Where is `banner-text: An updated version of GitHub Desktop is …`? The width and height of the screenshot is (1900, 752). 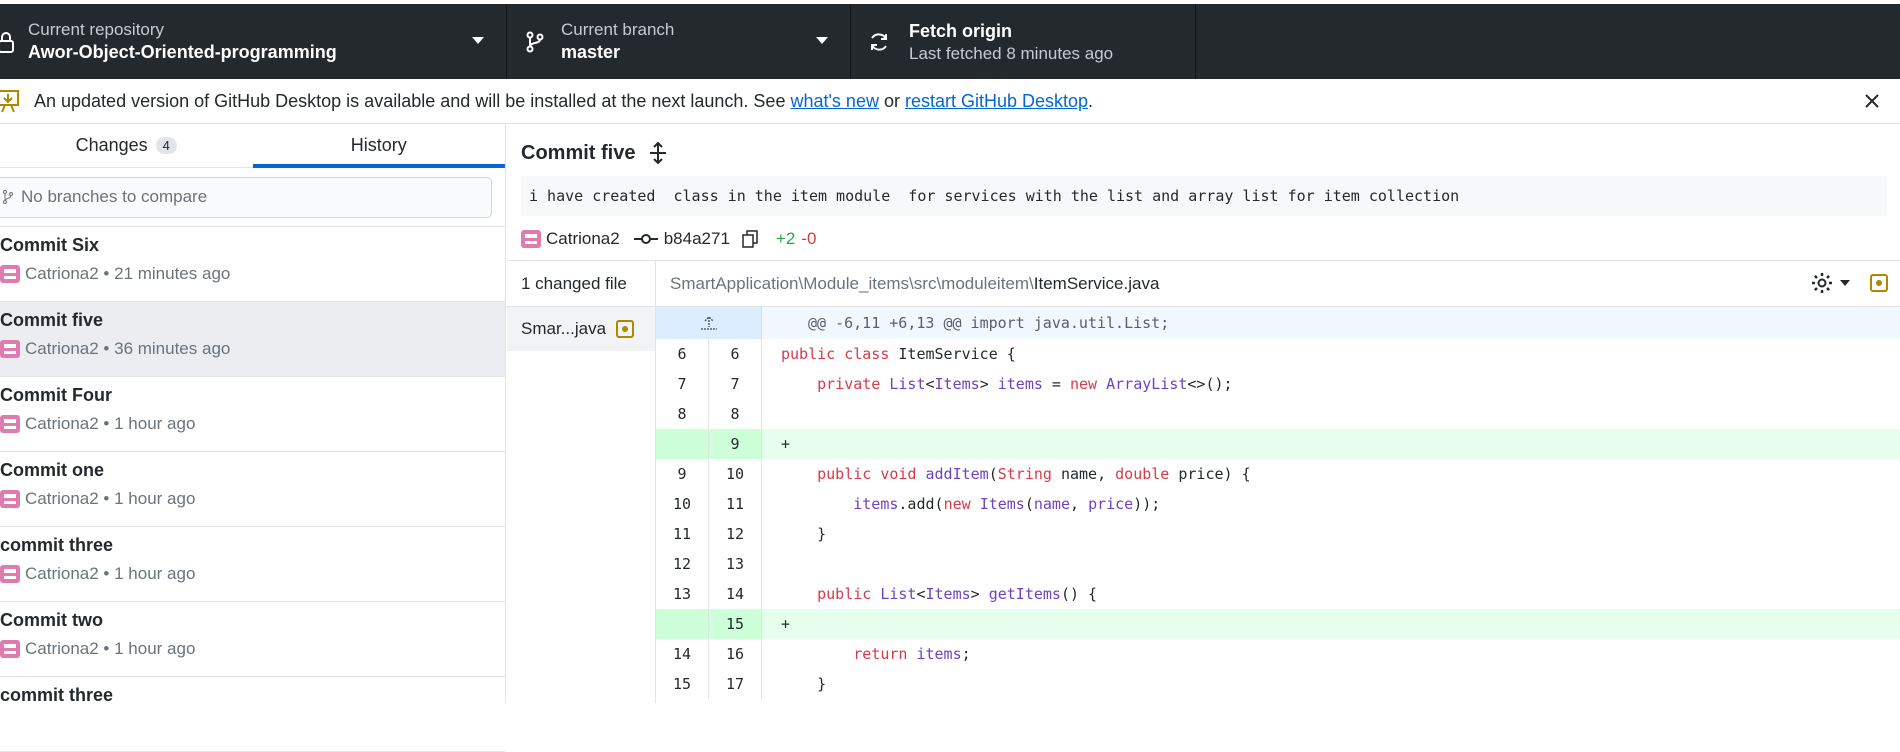 banner-text: An updated version of GitHub Desktop is … is located at coordinates (412, 100).